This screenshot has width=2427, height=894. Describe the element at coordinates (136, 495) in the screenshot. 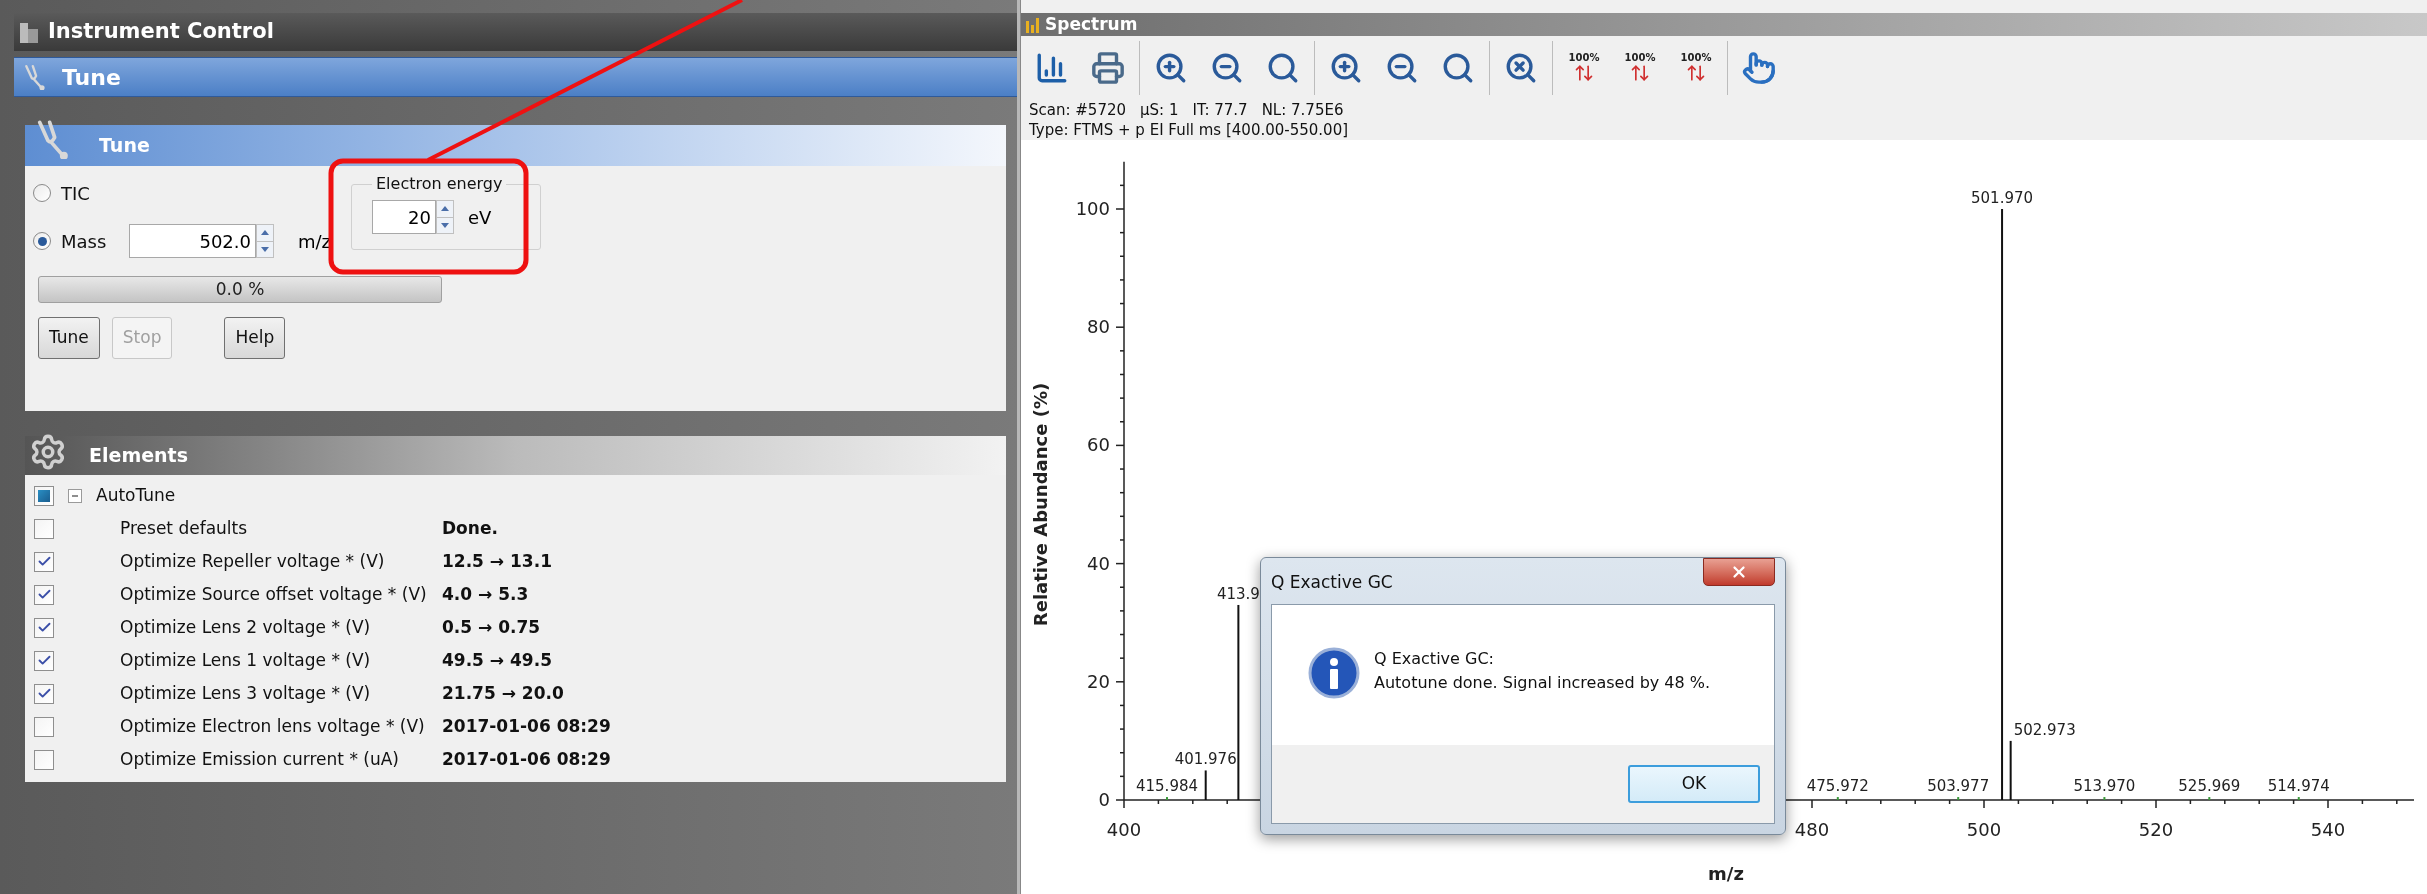

I see `tree-item: AutoTune` at that location.